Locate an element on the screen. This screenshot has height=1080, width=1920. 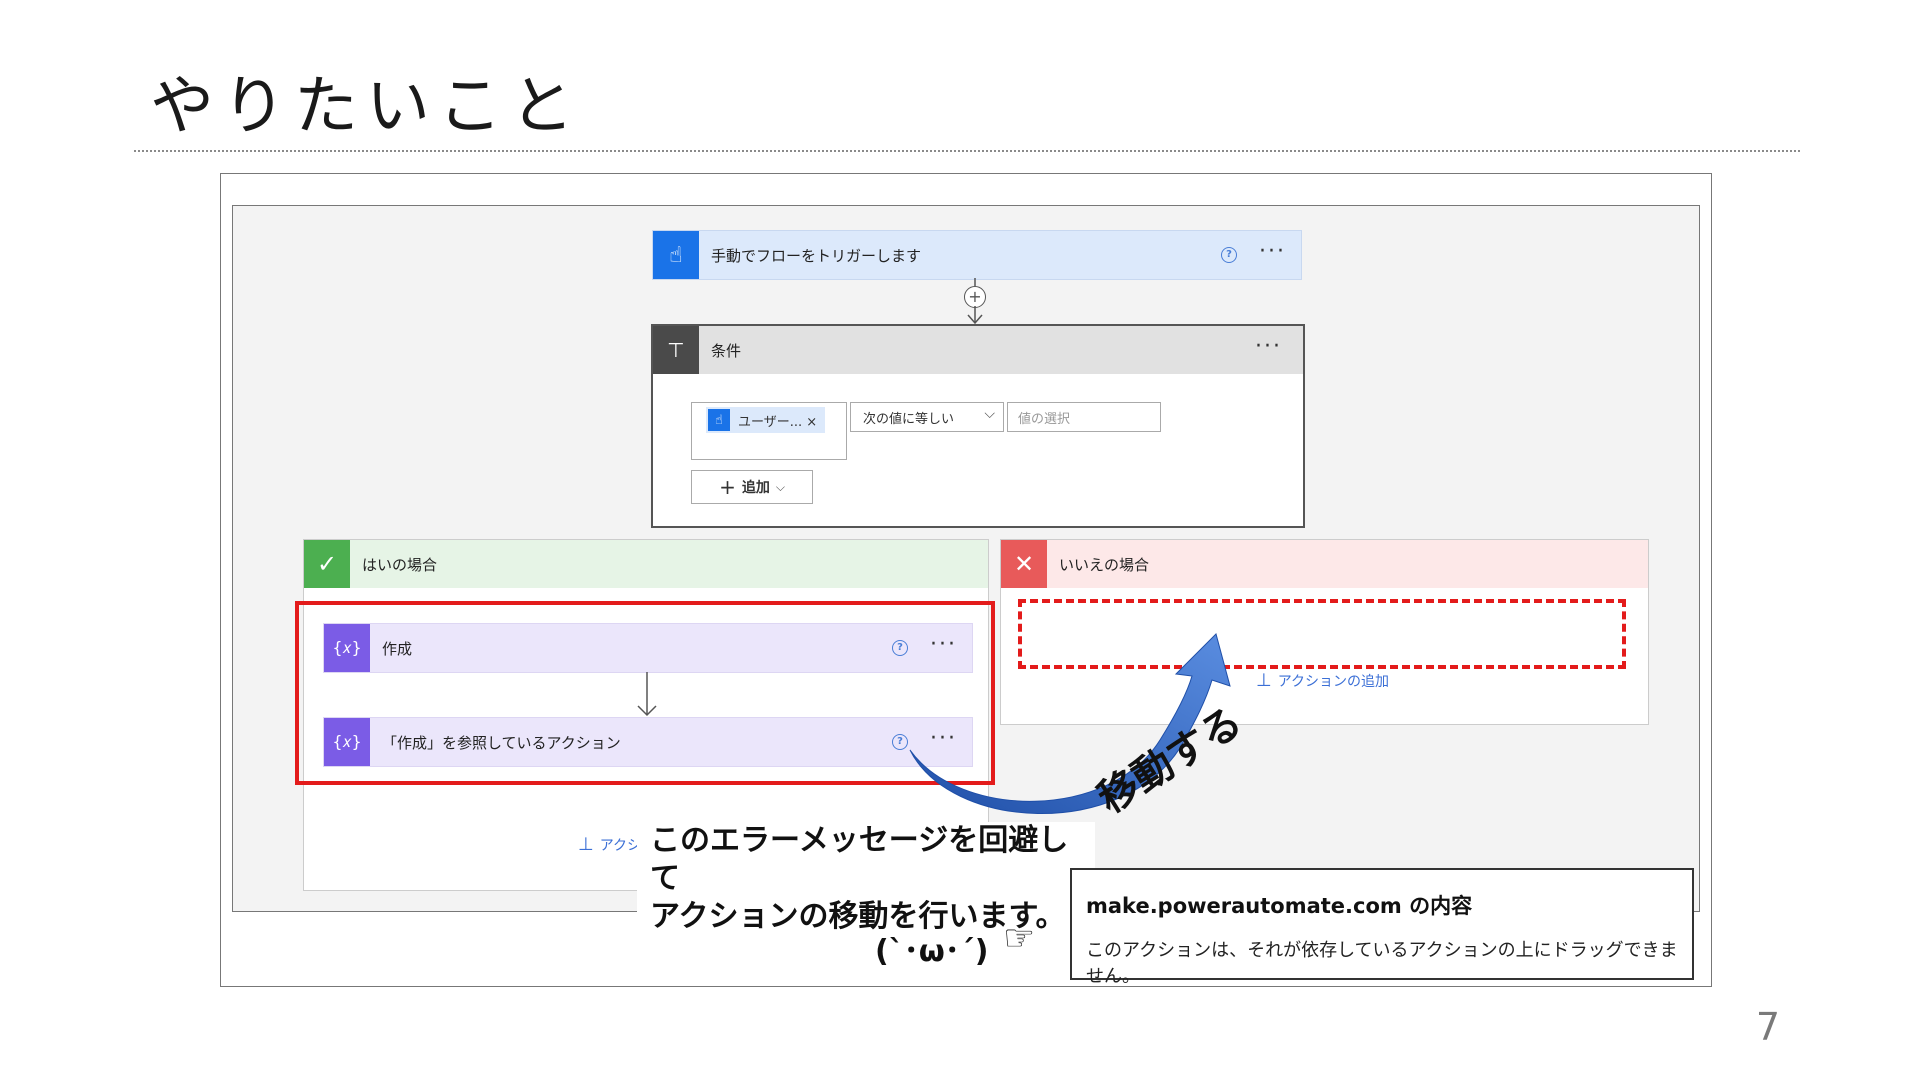
condition-label: 条件 is located at coordinates (726, 350).